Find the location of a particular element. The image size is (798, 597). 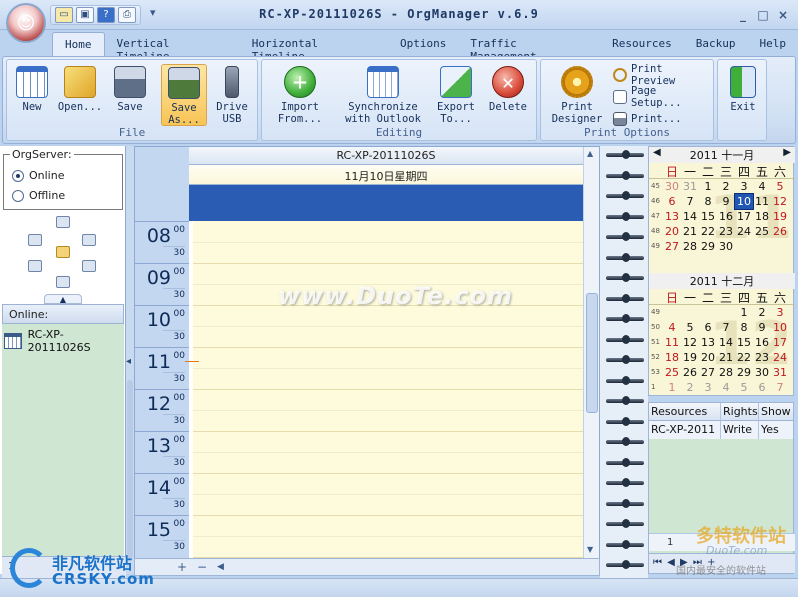

tab-traffic-management: Traffic Management is located at coordinates (529, 47).